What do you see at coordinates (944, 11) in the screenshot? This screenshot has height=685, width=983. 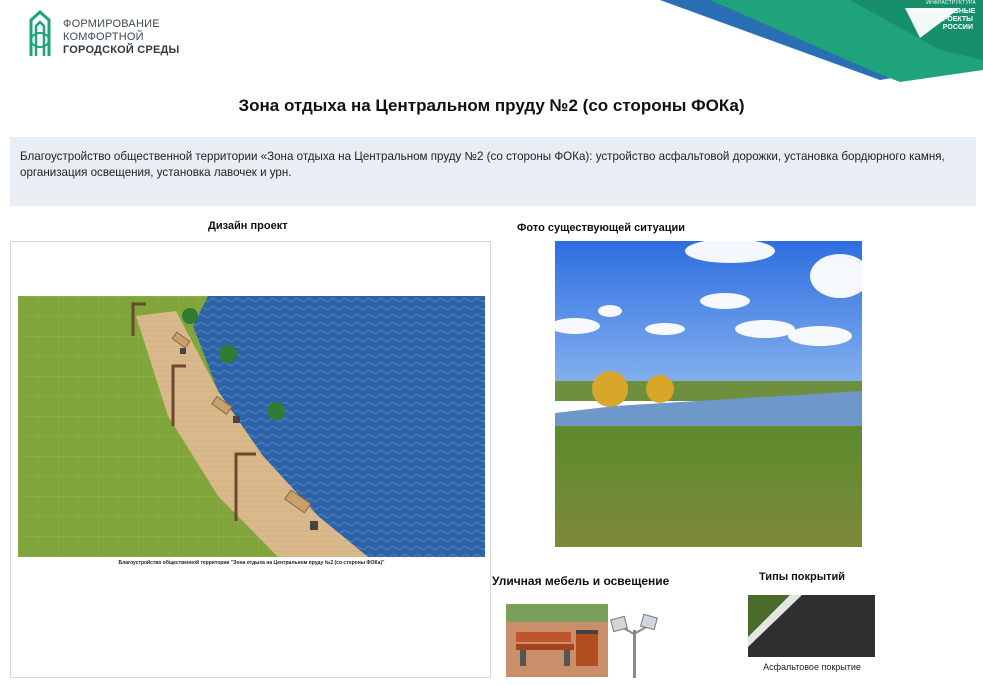 I see `np-line-1: НАЦИОНАЛЬНЫЕ` at bounding box center [944, 11].